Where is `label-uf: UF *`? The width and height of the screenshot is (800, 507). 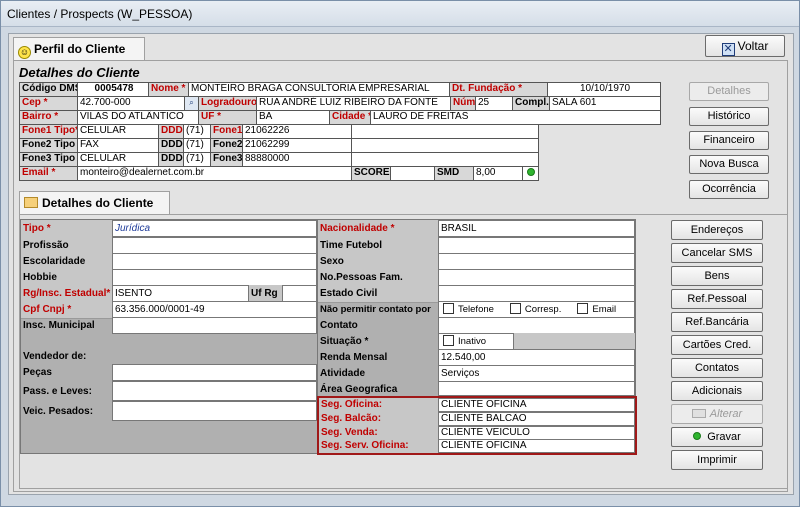
label-uf: UF * is located at coordinates (227, 117).